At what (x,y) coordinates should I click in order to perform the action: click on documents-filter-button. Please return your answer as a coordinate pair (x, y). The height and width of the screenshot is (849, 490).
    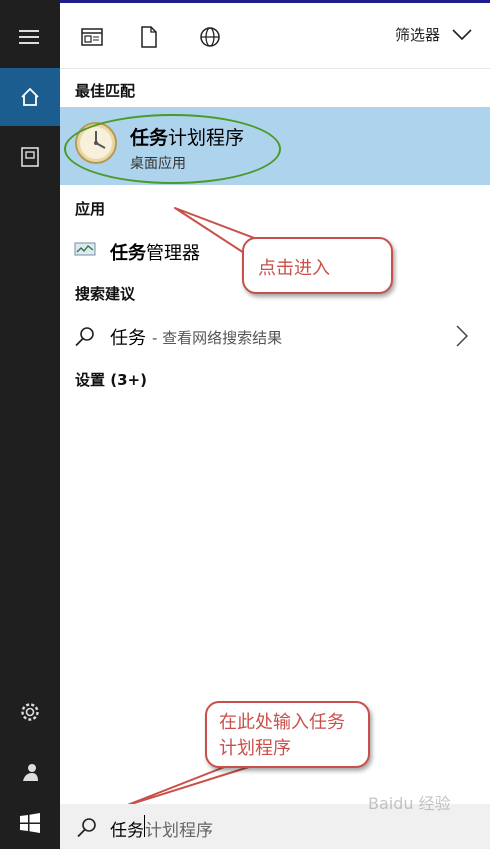
    Looking at the image, I should click on (149, 37).